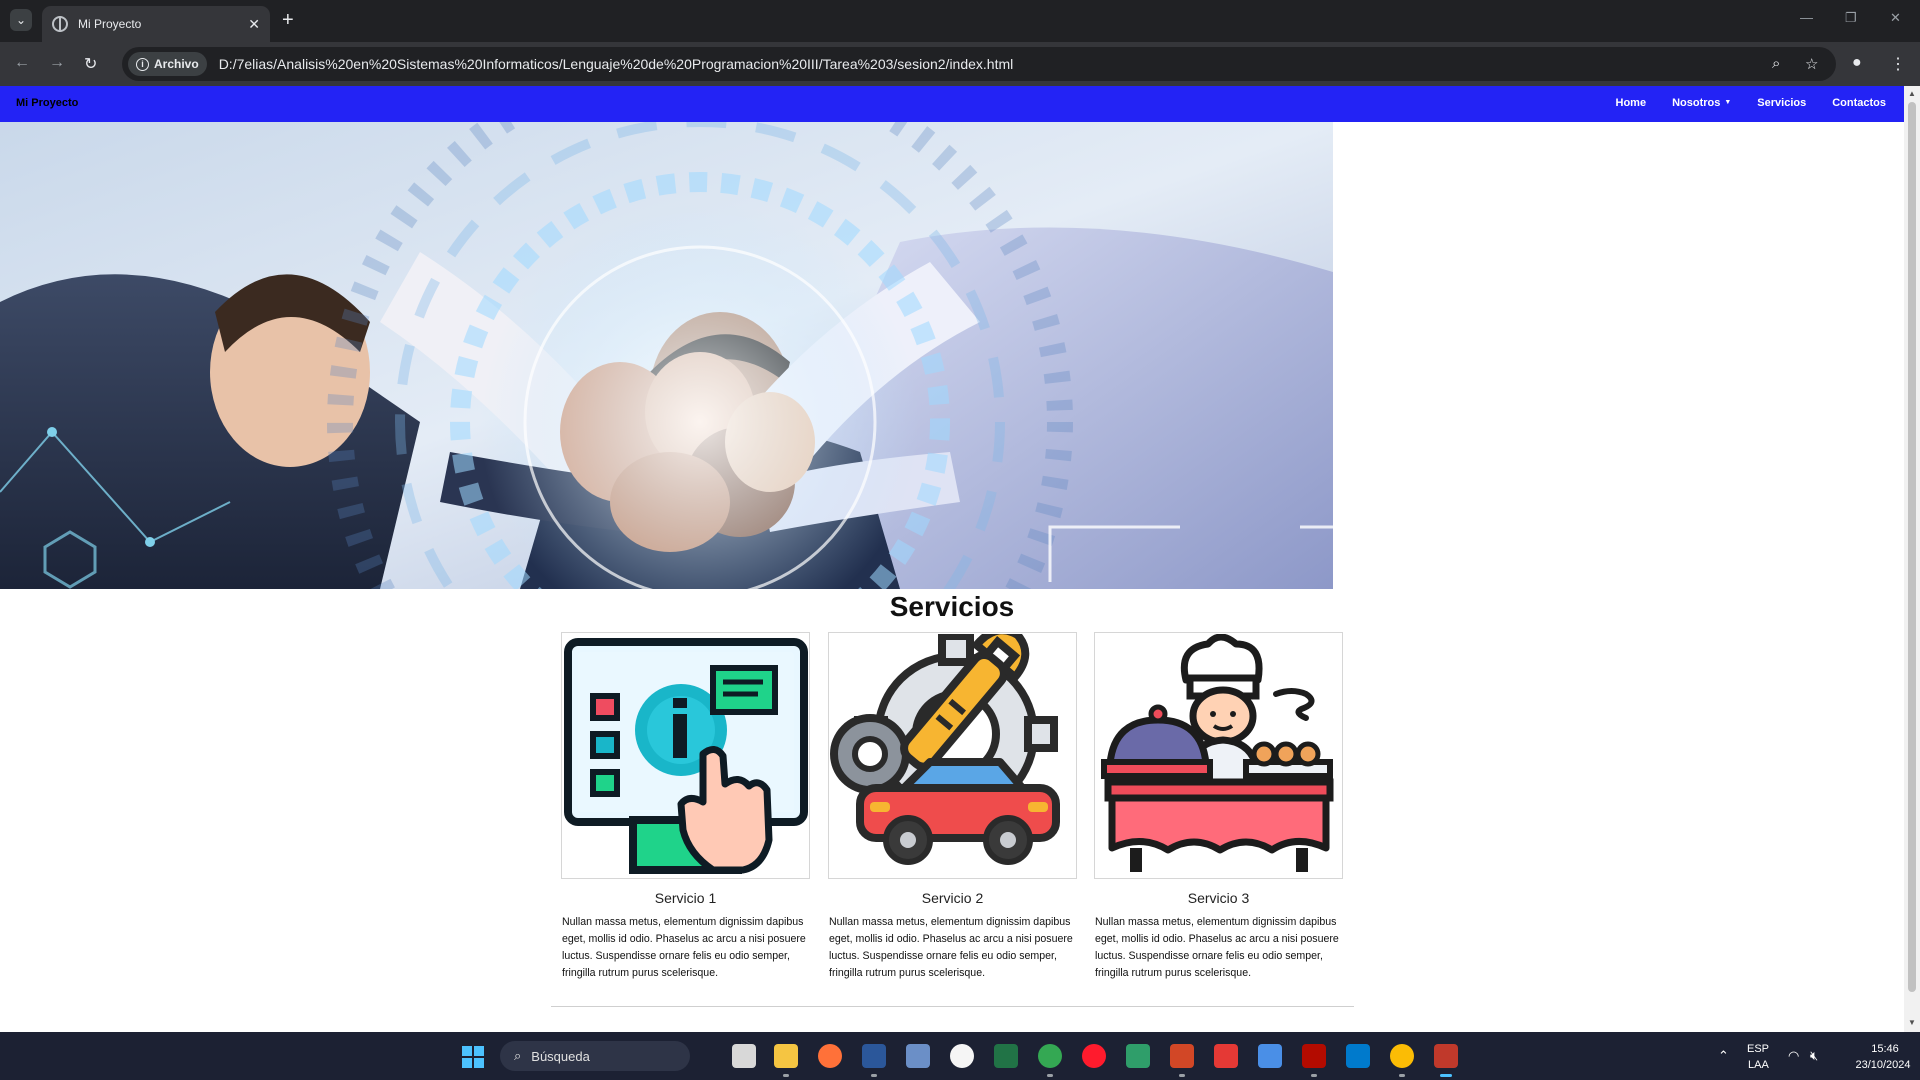 The image size is (1920, 1080). What do you see at coordinates (110, 24) in the screenshot?
I see `tab-title: Mi Proyecto` at bounding box center [110, 24].